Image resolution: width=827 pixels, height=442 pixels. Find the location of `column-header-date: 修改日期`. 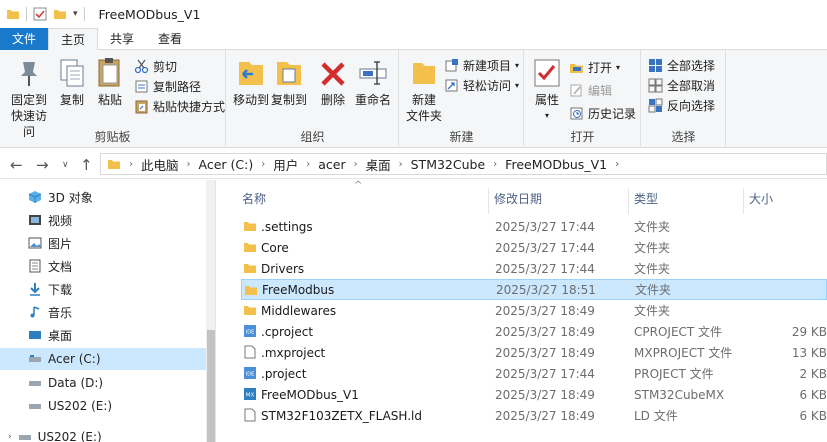

column-header-date: 修改日期 is located at coordinates (559, 199).